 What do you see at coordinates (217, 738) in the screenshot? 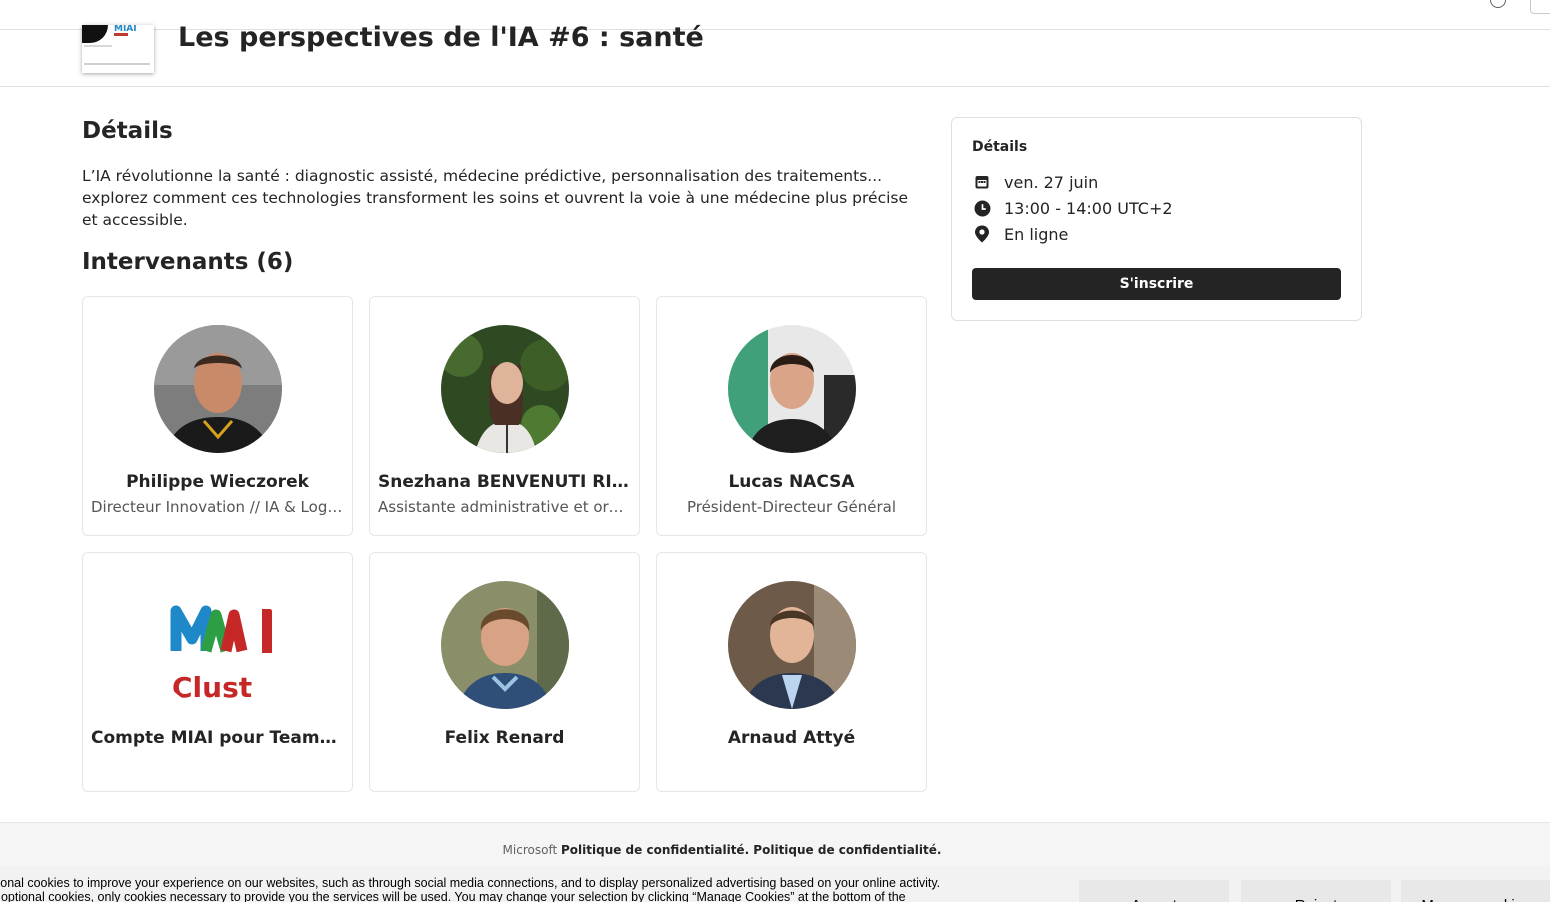
I see `speaker-name: Compte MIAI pour Teams Live` at bounding box center [217, 738].